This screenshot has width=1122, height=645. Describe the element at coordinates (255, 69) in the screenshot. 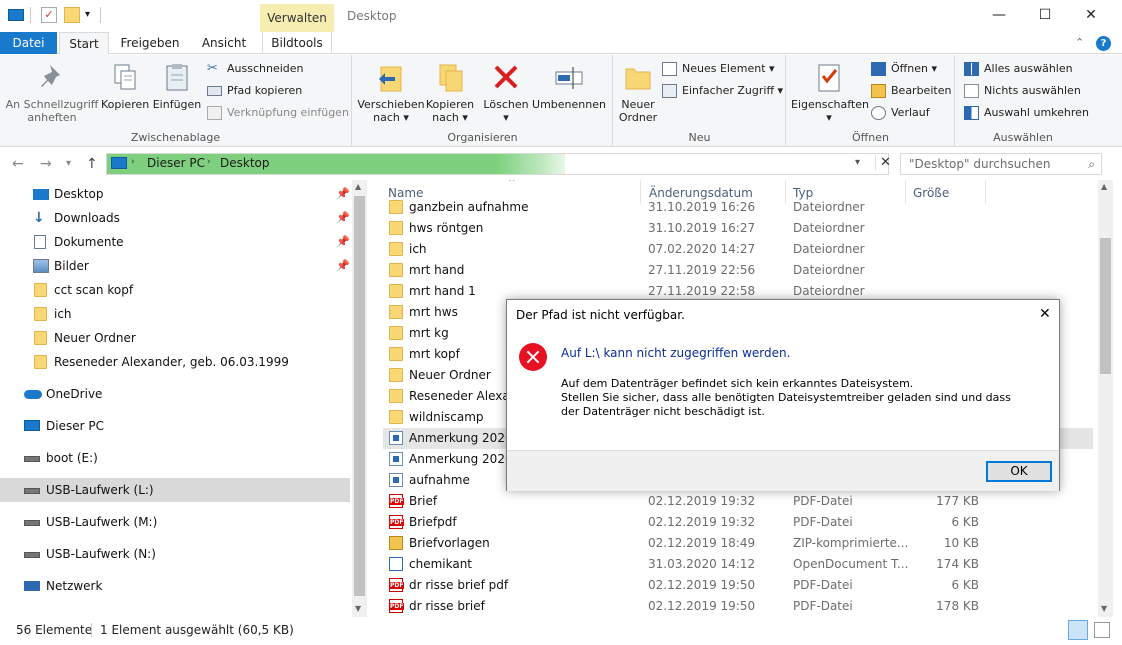

I see `cut-button: ✂ Ausschneiden` at that location.